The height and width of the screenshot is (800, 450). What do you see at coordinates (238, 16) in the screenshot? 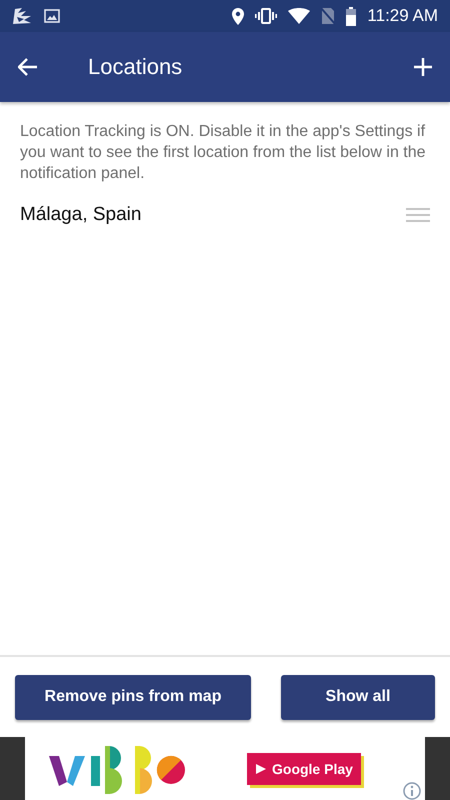
I see `location-icon` at bounding box center [238, 16].